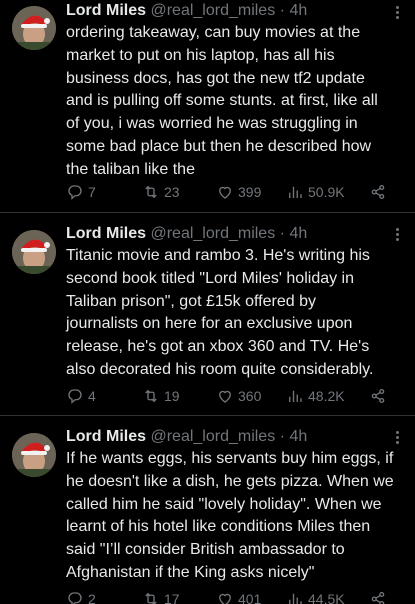 This screenshot has height=604, width=415. Describe the element at coordinates (92, 597) in the screenshot. I see `reply-count: 2` at that location.